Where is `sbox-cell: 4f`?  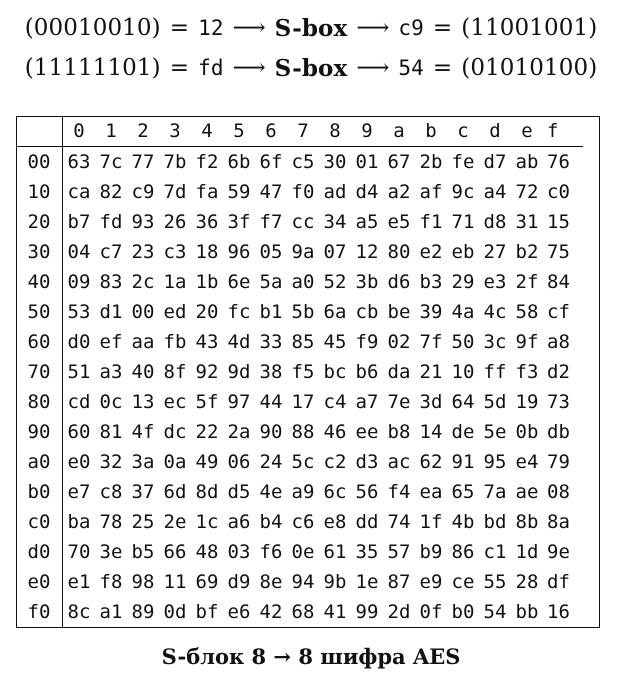
sbox-cell: 4f is located at coordinates (143, 432).